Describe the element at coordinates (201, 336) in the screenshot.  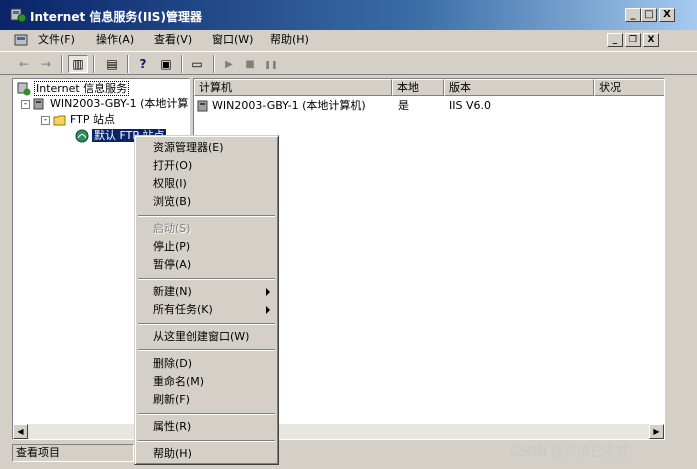
I see `menu-item-new-window-from-here: 从这里创建窗口(W)` at that location.